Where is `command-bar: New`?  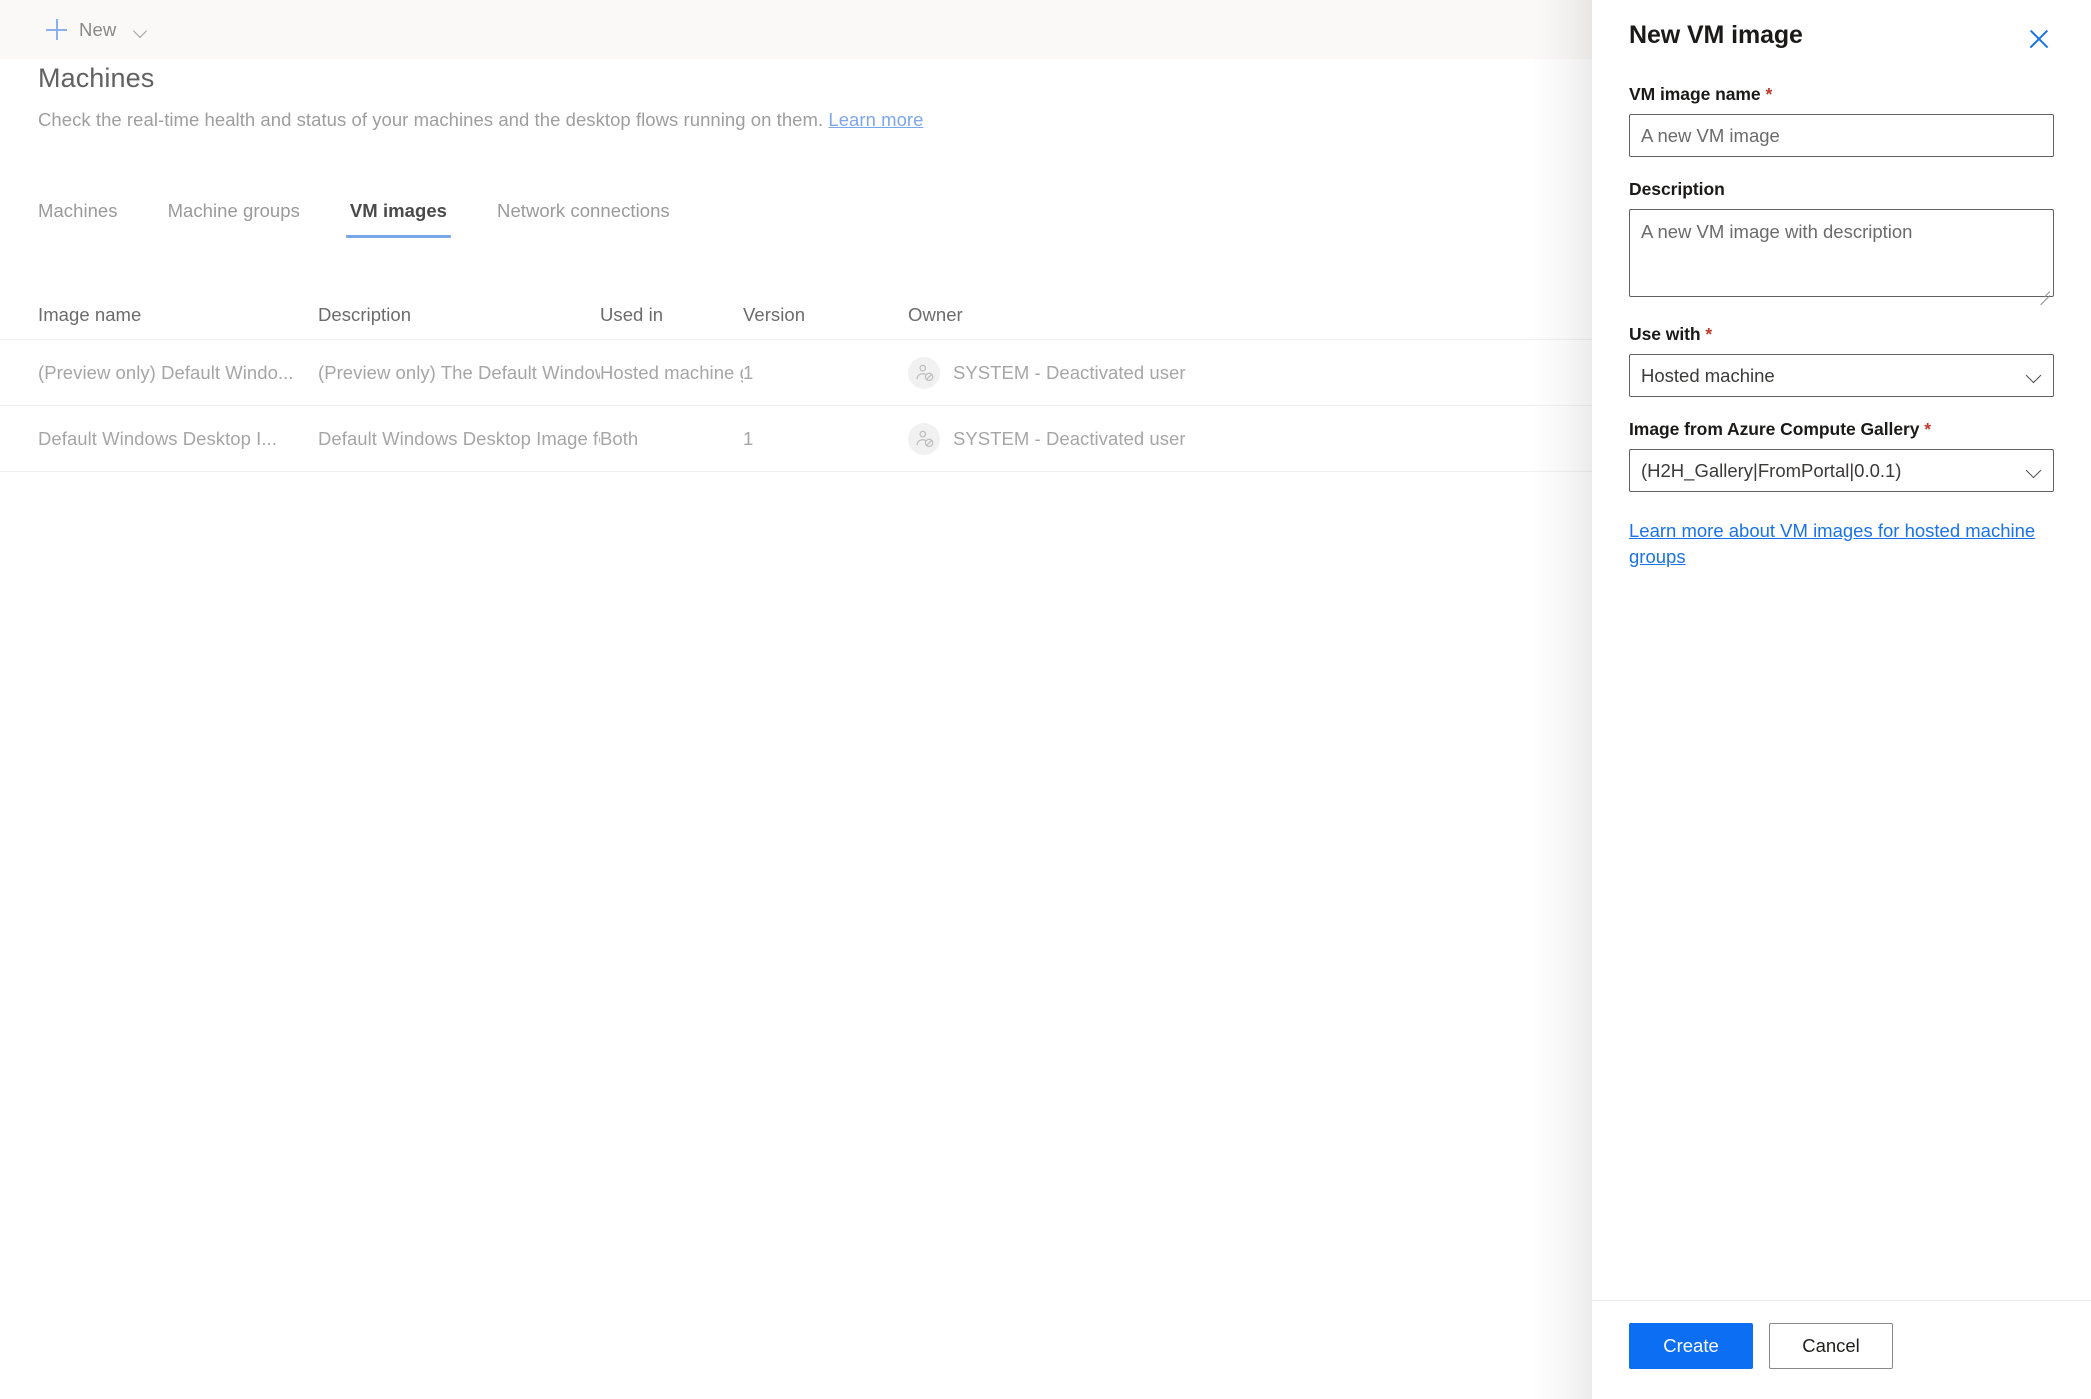 command-bar: New is located at coordinates (796, 29).